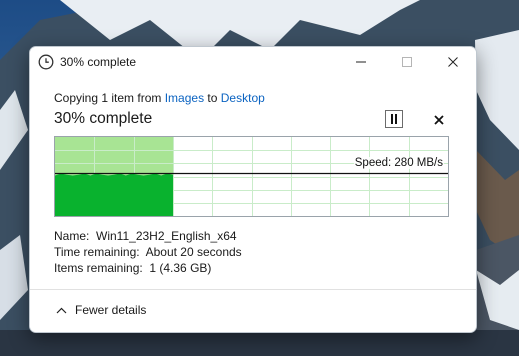 This screenshot has height=356, width=519. I want to click on destination-folder-link: Desktop, so click(243, 98).